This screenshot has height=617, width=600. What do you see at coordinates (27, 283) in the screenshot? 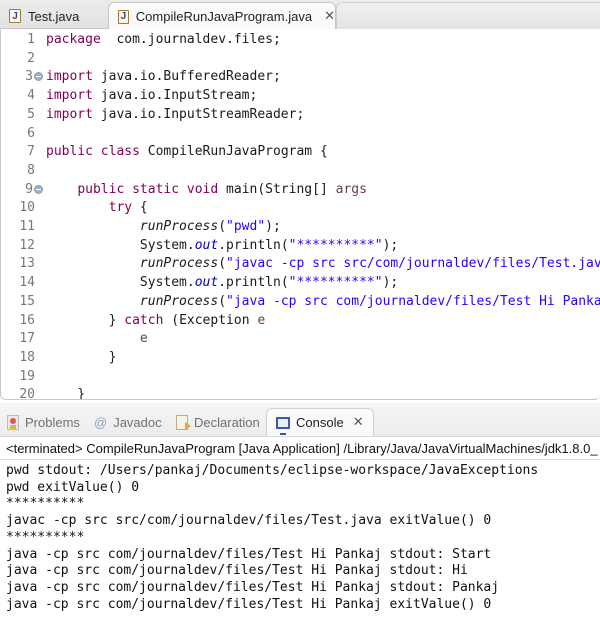
I see `line-number: 14` at bounding box center [27, 283].